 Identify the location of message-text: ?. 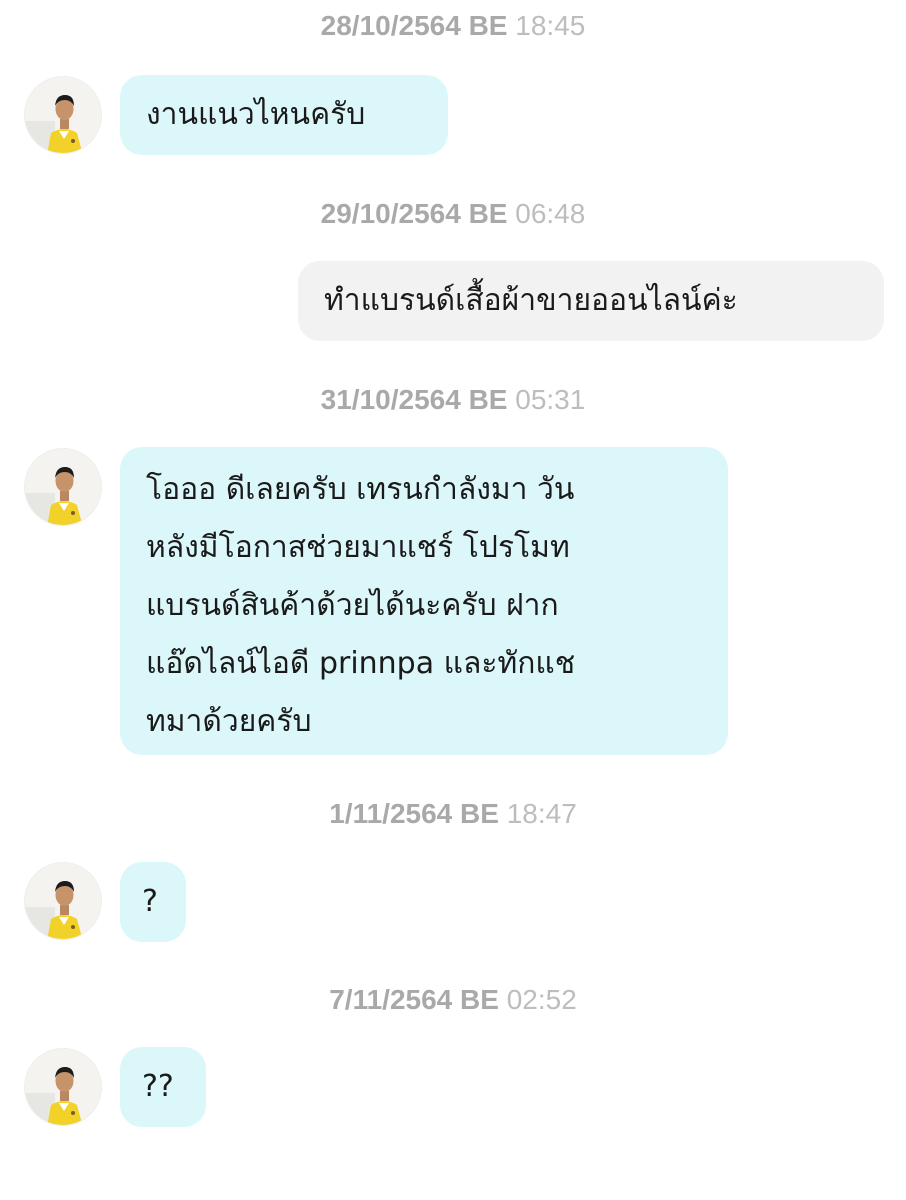
(150, 902).